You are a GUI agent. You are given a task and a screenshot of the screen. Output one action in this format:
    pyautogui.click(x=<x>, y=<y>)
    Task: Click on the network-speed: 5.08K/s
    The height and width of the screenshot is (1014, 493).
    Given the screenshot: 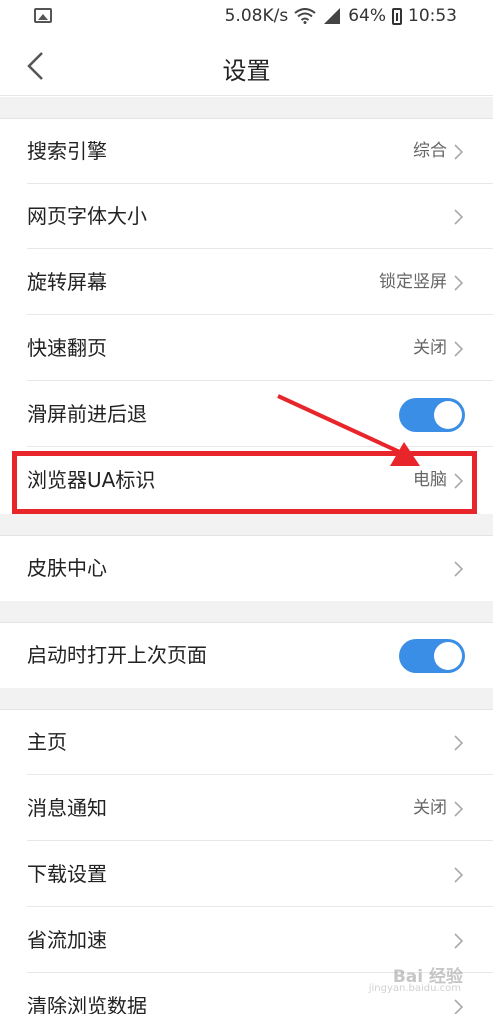 What is the action you would take?
    pyautogui.click(x=256, y=16)
    